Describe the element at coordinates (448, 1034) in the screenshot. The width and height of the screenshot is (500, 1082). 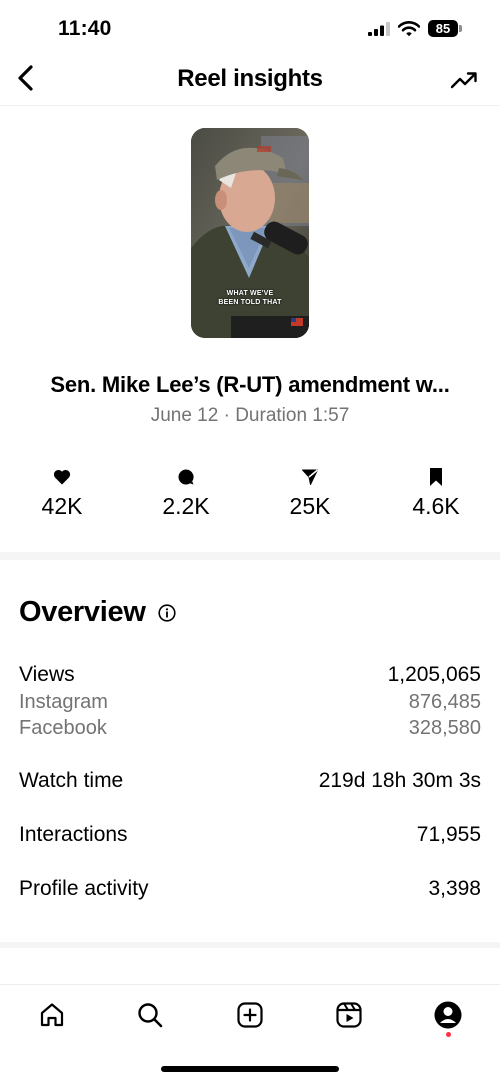
I see `notification-dot` at that location.